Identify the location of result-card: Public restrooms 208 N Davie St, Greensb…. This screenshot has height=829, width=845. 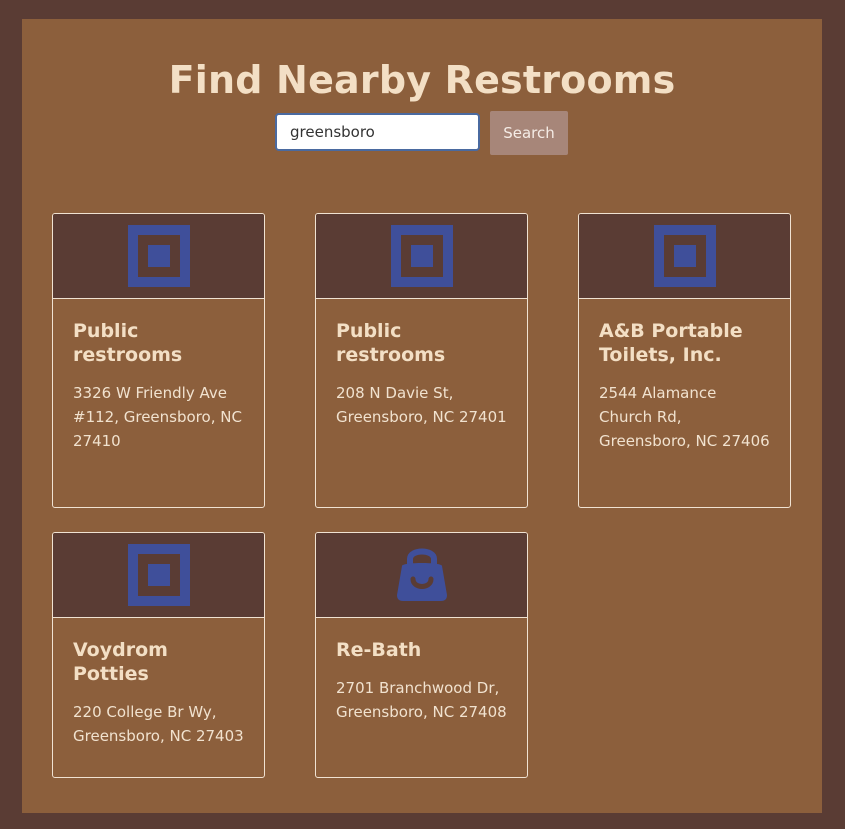
(421, 360).